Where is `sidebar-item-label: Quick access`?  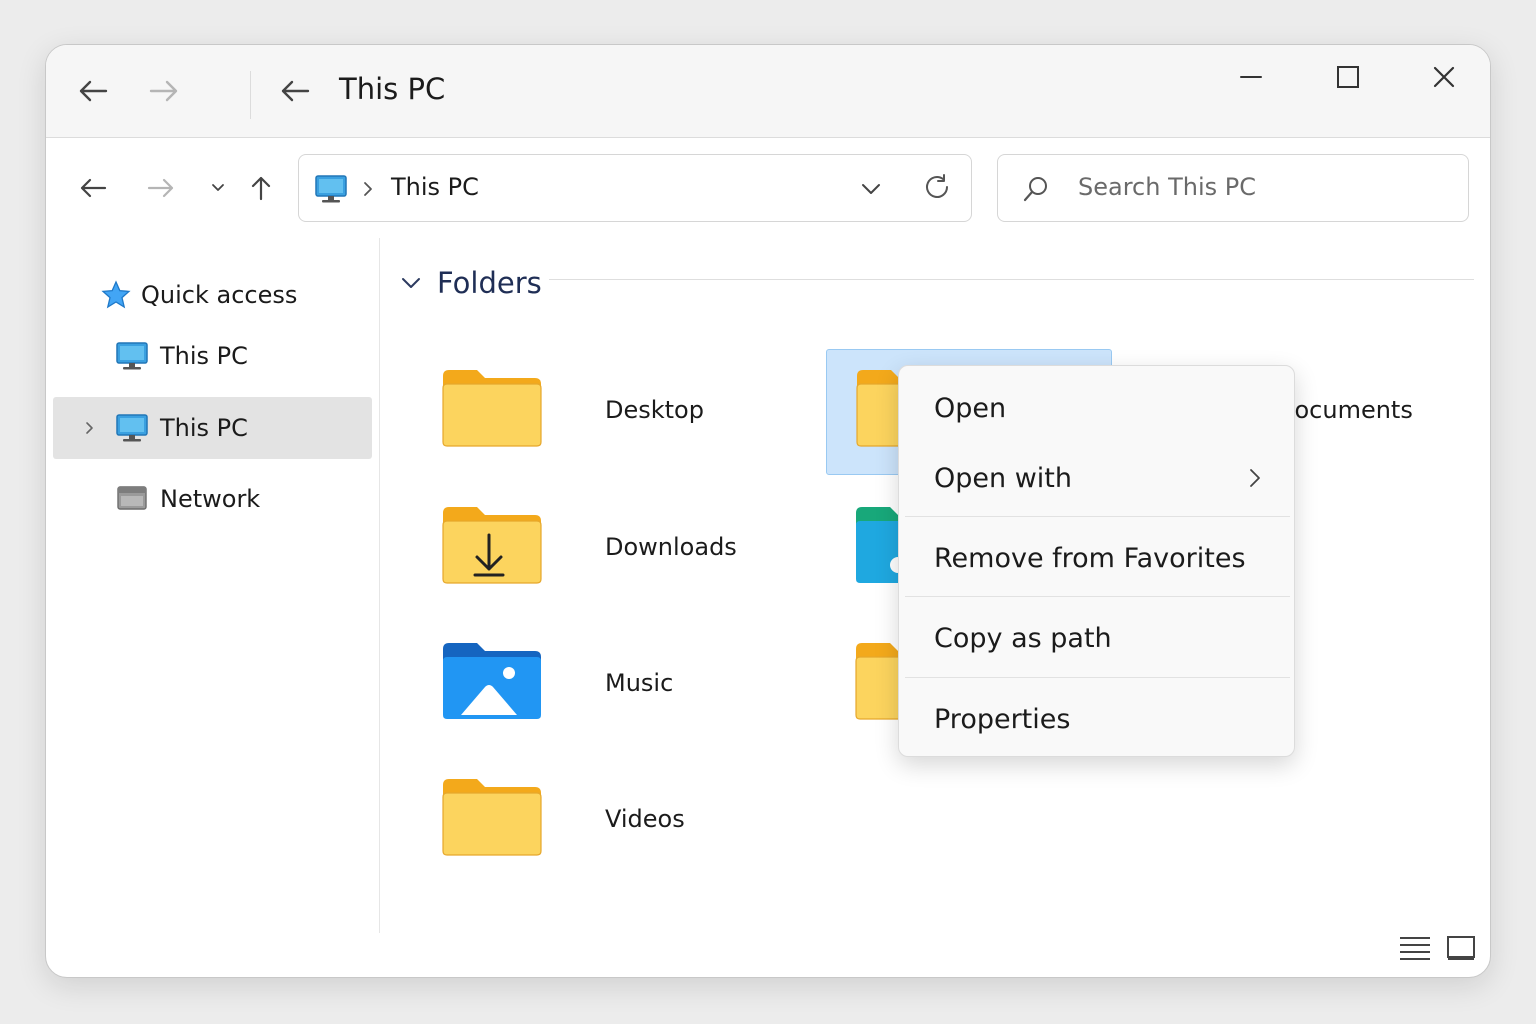 sidebar-item-label: Quick access is located at coordinates (219, 295).